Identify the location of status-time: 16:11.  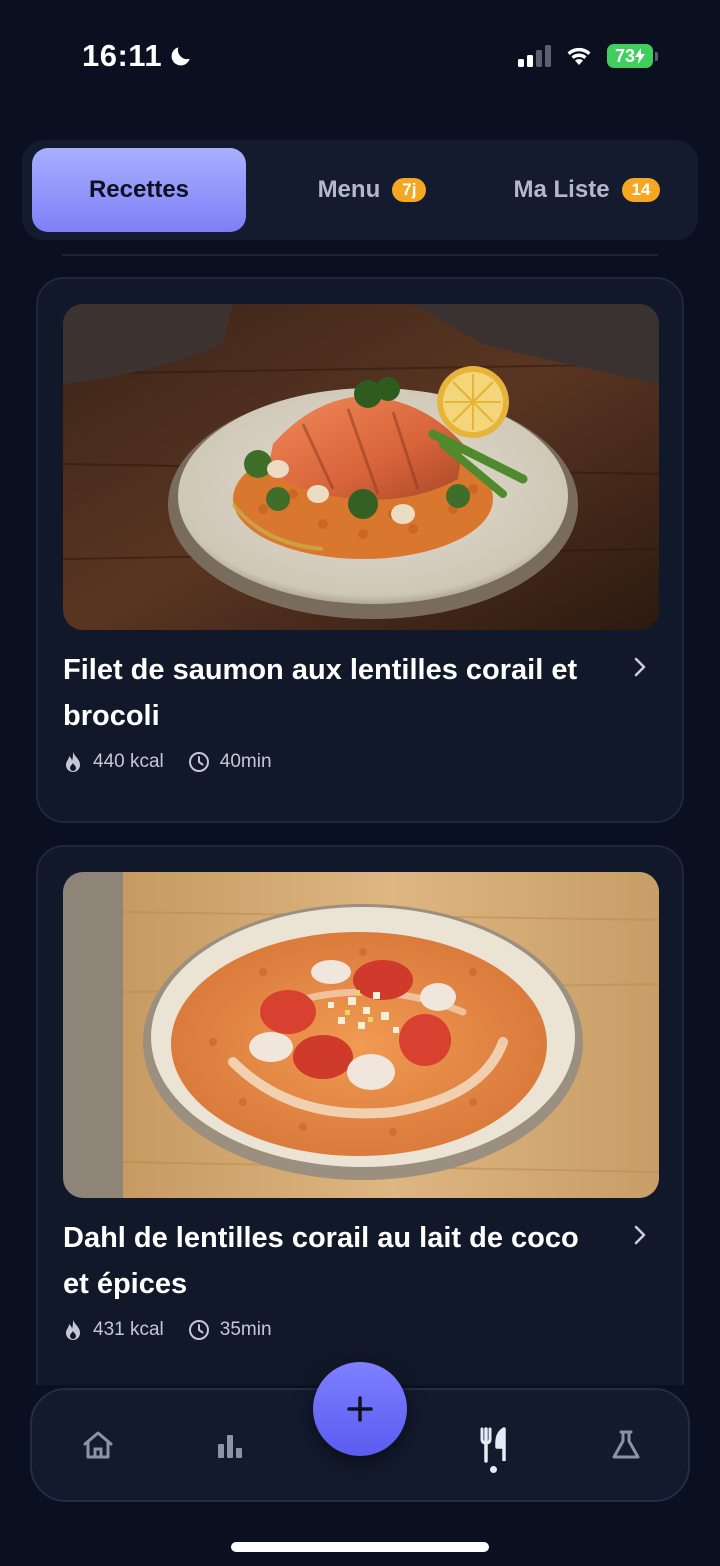
(138, 56).